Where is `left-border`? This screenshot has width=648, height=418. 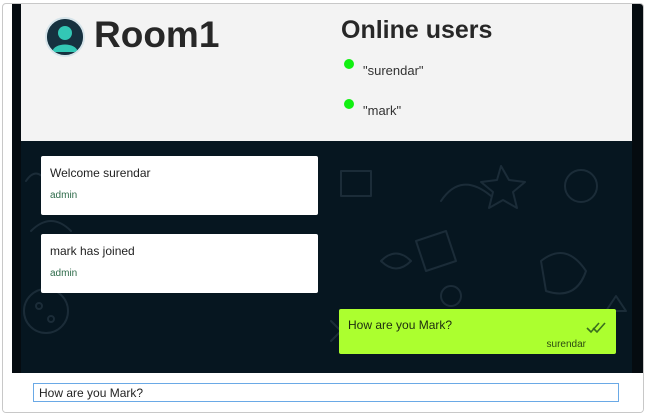
left-border is located at coordinates (16, 190).